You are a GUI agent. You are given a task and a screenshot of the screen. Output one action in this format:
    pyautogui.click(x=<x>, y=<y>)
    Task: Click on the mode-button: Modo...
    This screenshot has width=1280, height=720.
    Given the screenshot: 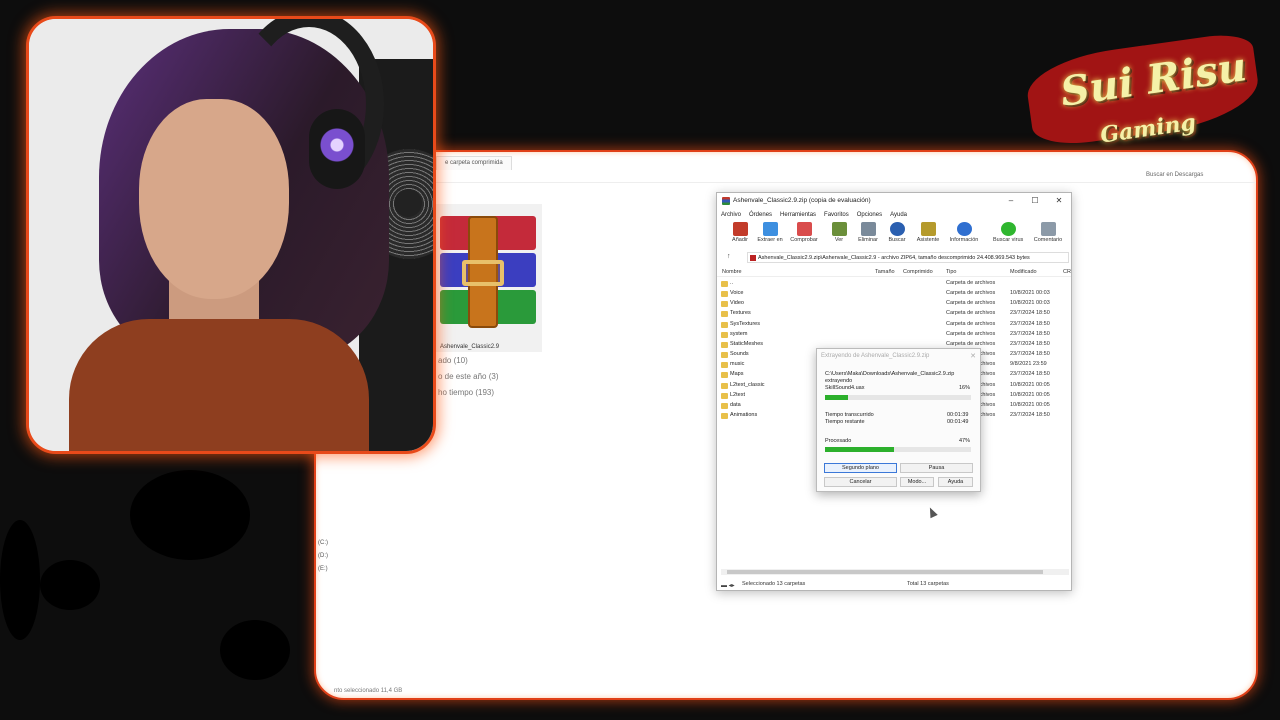 What is the action you would take?
    pyautogui.click(x=917, y=482)
    